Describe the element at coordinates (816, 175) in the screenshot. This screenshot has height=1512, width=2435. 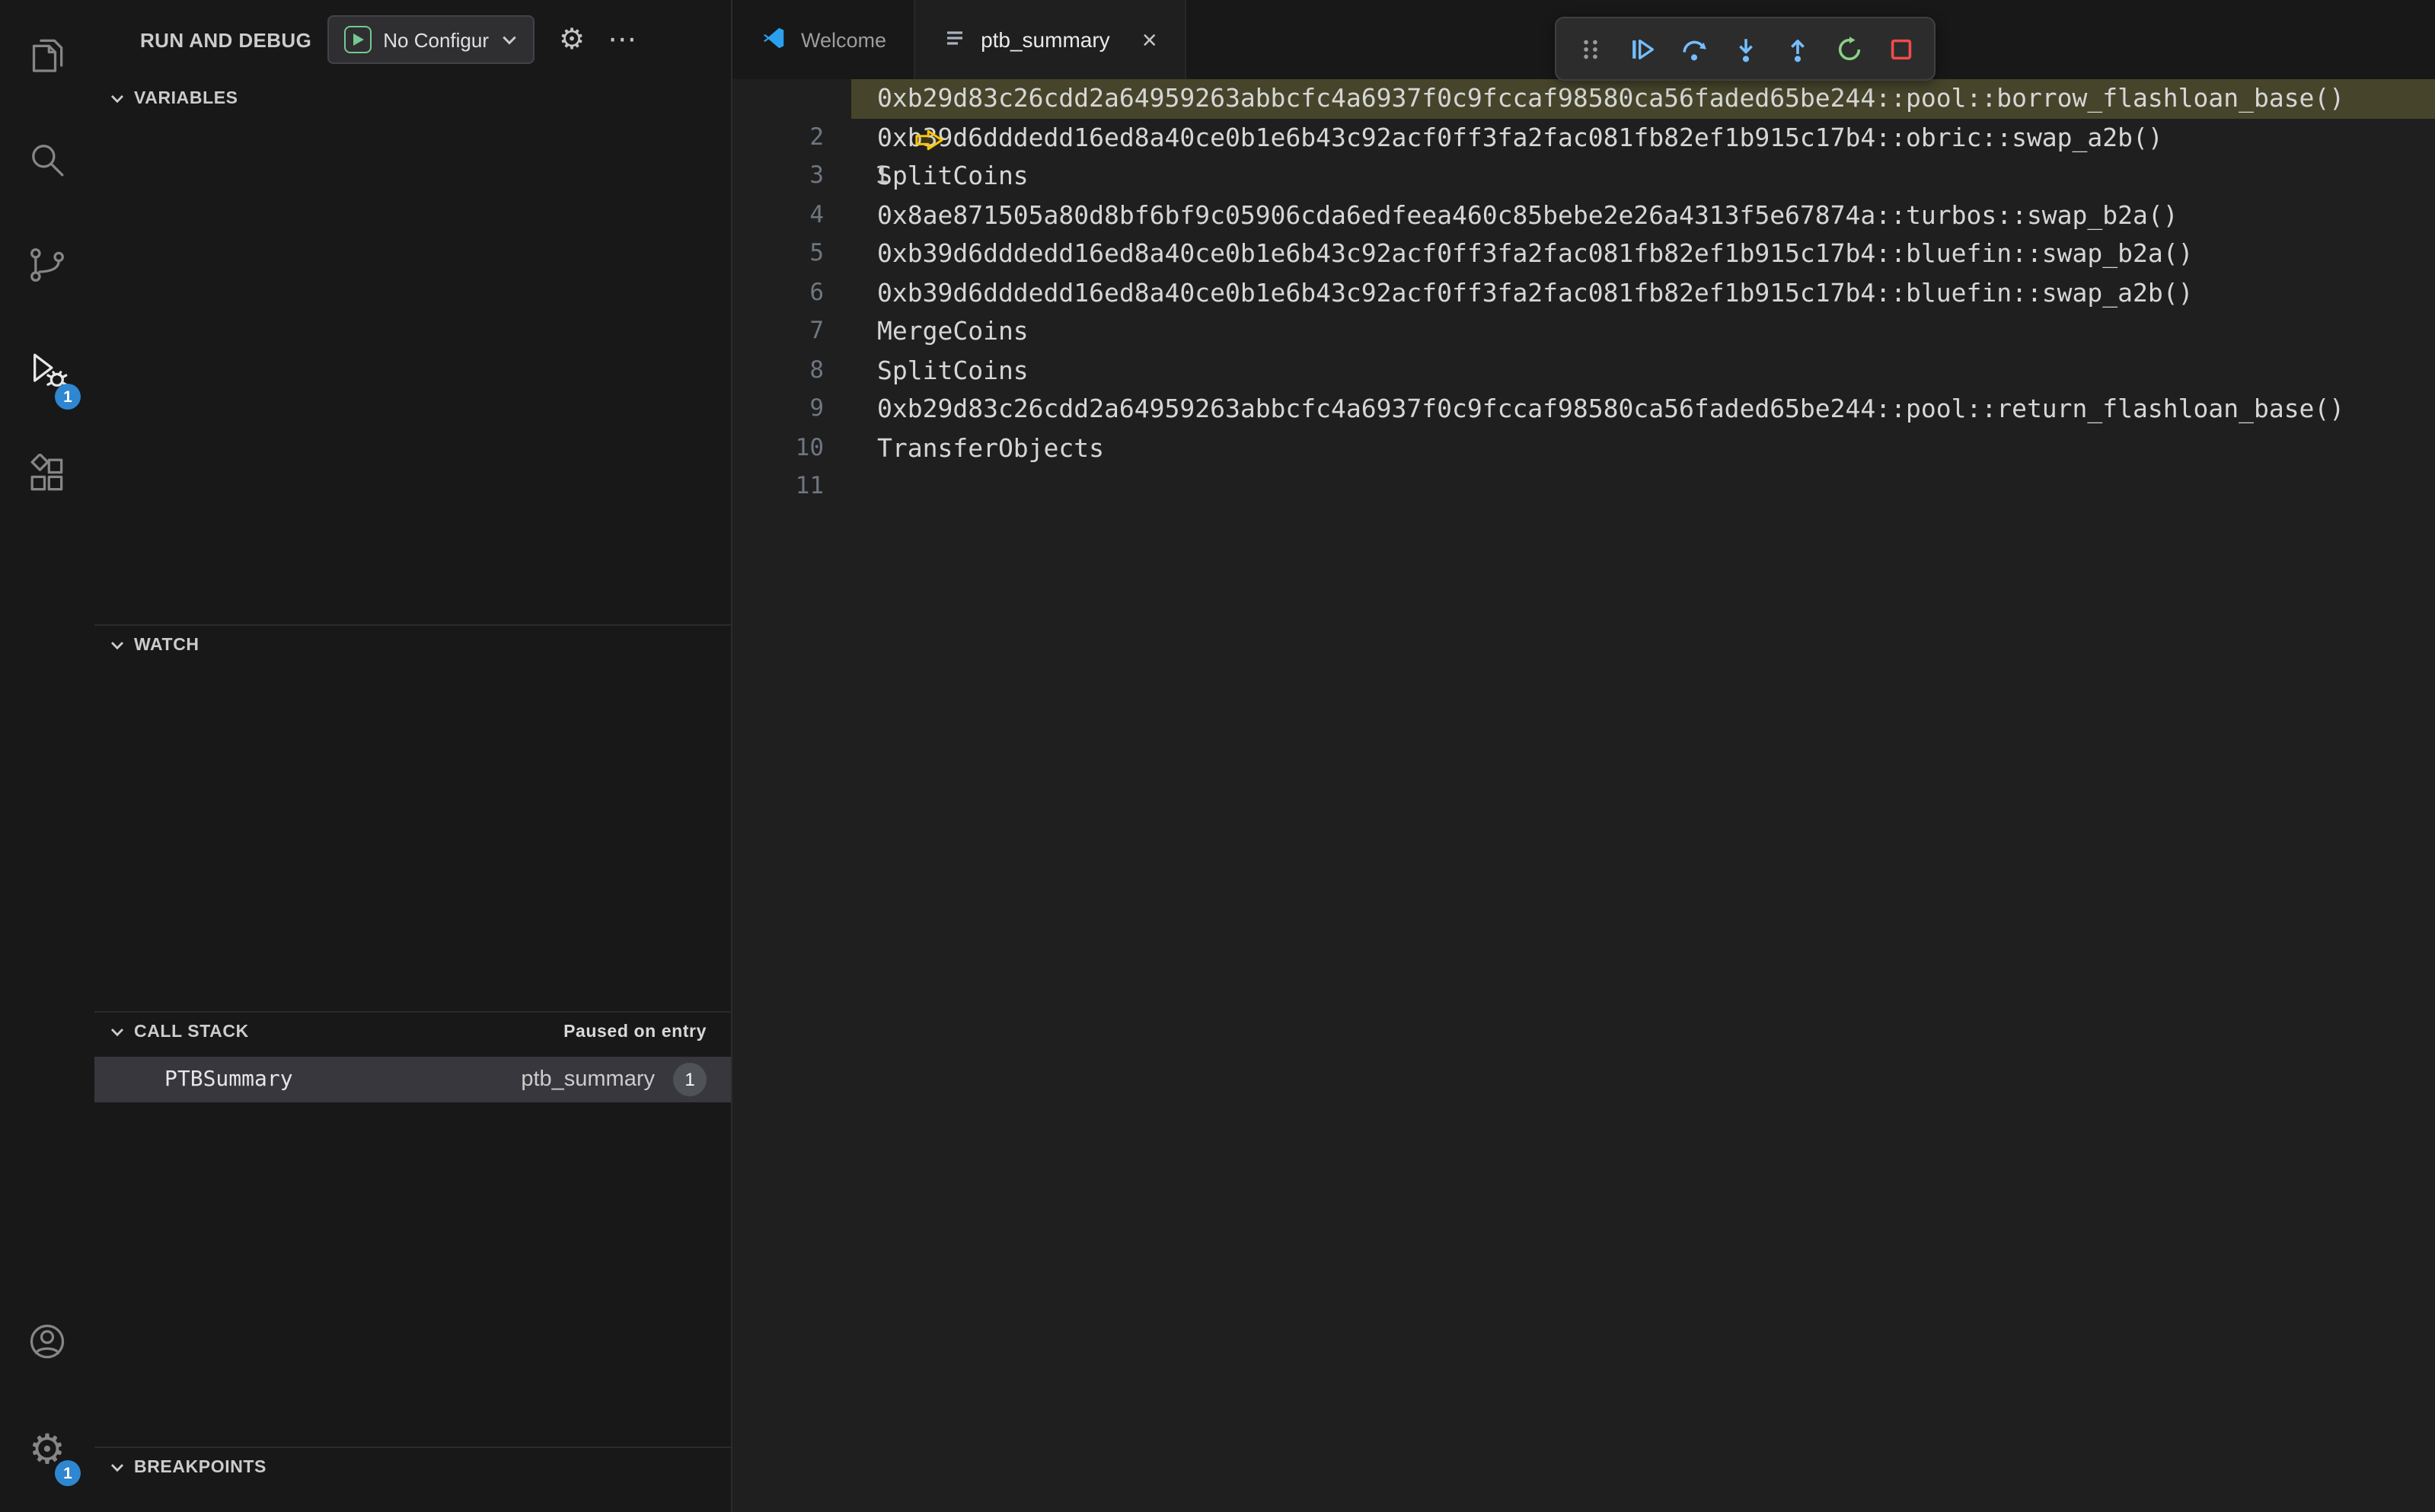
I see `line-number: 3` at that location.